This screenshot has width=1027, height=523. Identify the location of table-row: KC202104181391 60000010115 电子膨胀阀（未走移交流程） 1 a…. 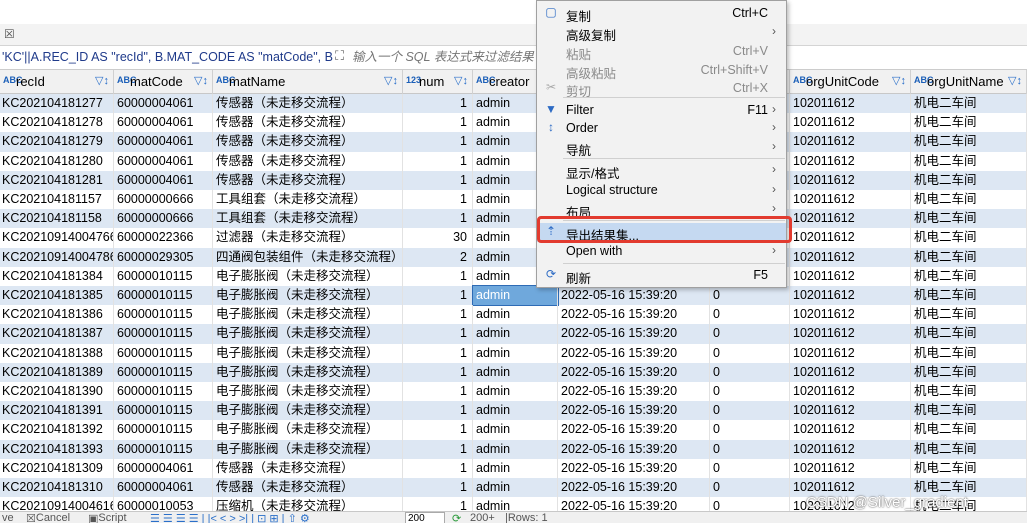
(513, 411).